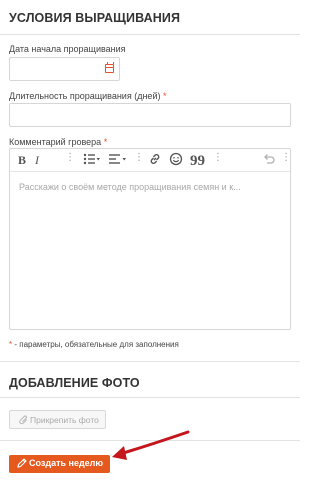 This screenshot has width=320, height=483. I want to click on align-left-icon, so click(117, 159).